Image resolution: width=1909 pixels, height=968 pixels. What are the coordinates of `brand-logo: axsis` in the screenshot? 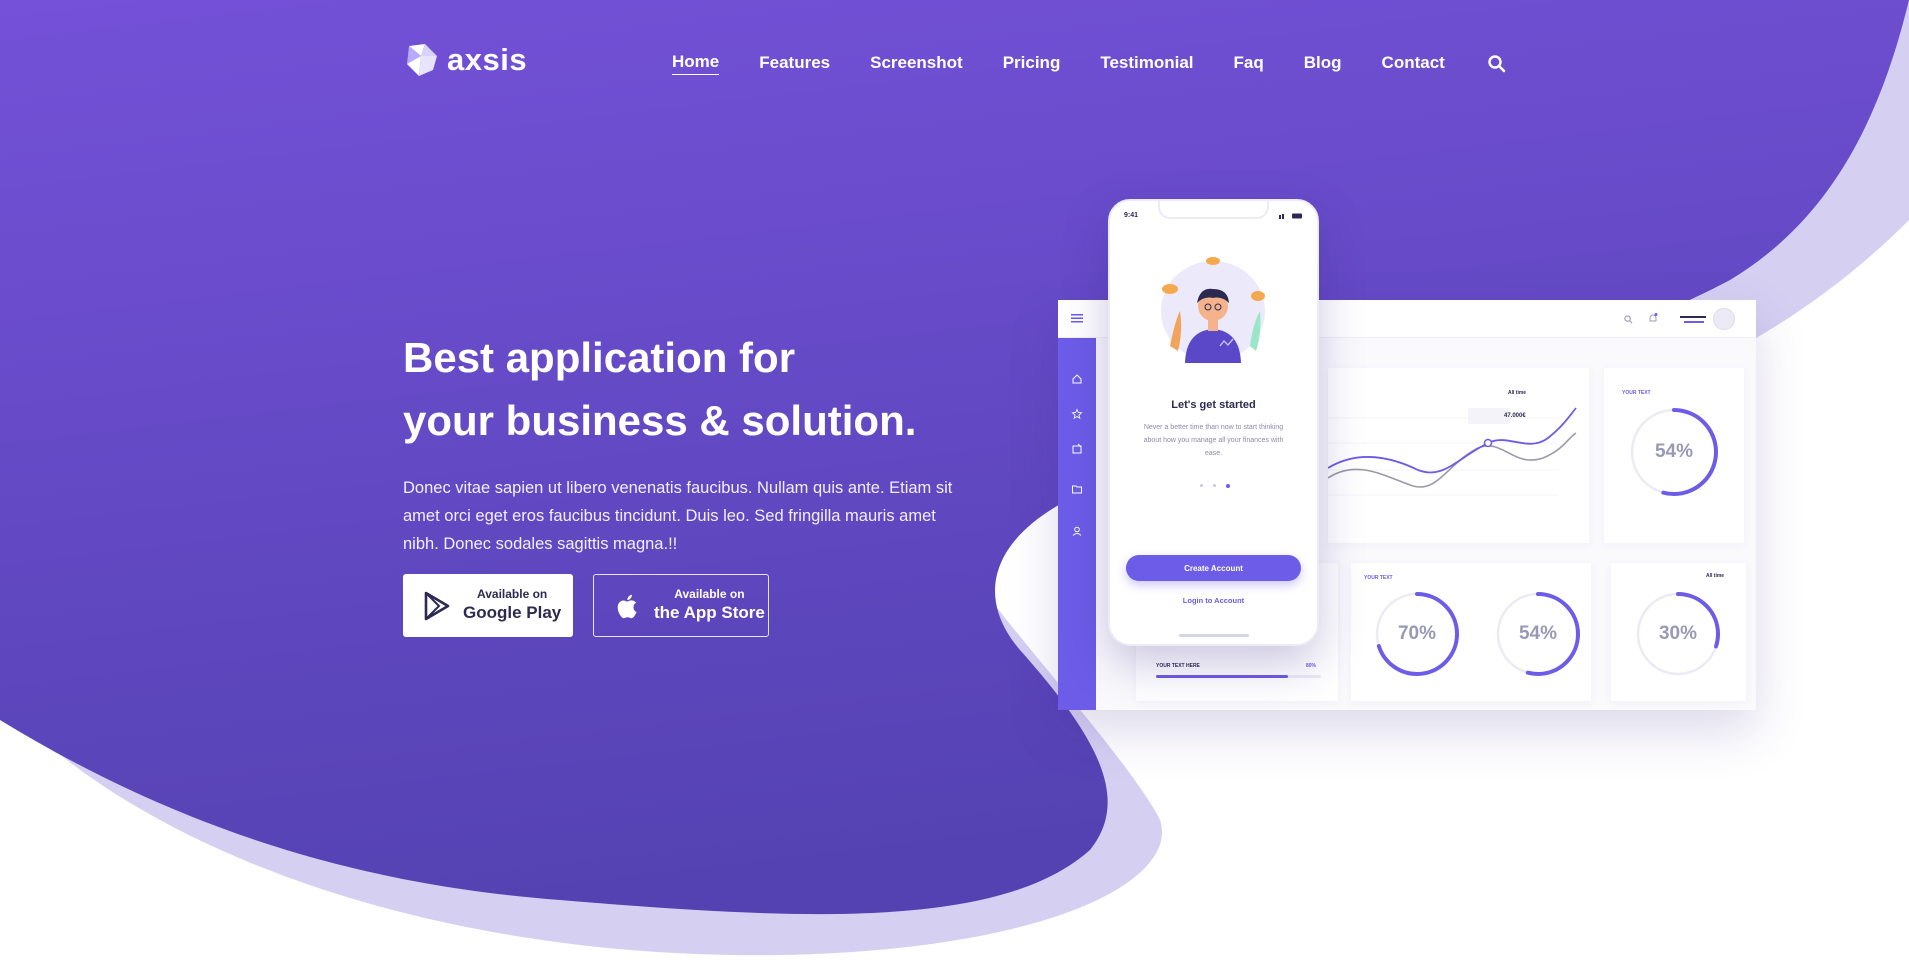 It's located at (465, 60).